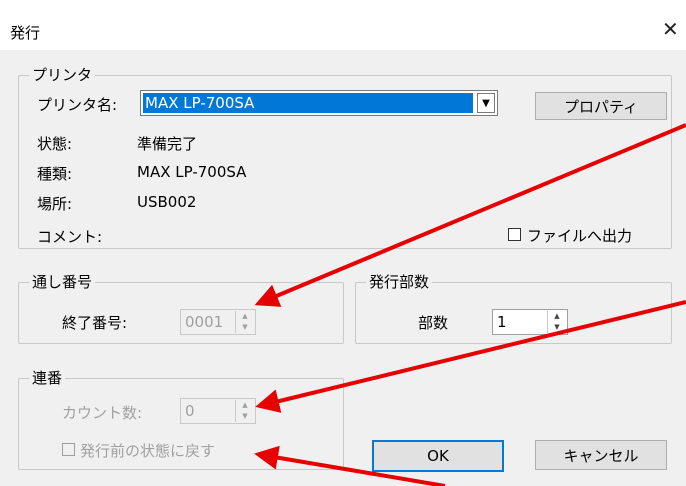 The image size is (686, 486). I want to click on count-value: 0, so click(190, 411).